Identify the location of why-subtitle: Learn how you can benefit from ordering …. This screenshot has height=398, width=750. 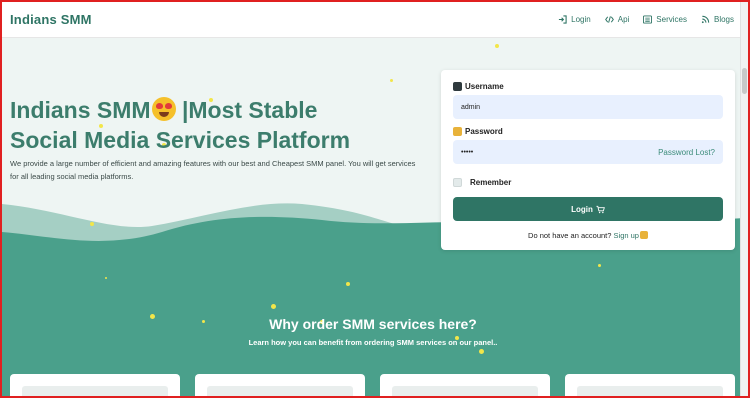
(373, 342).